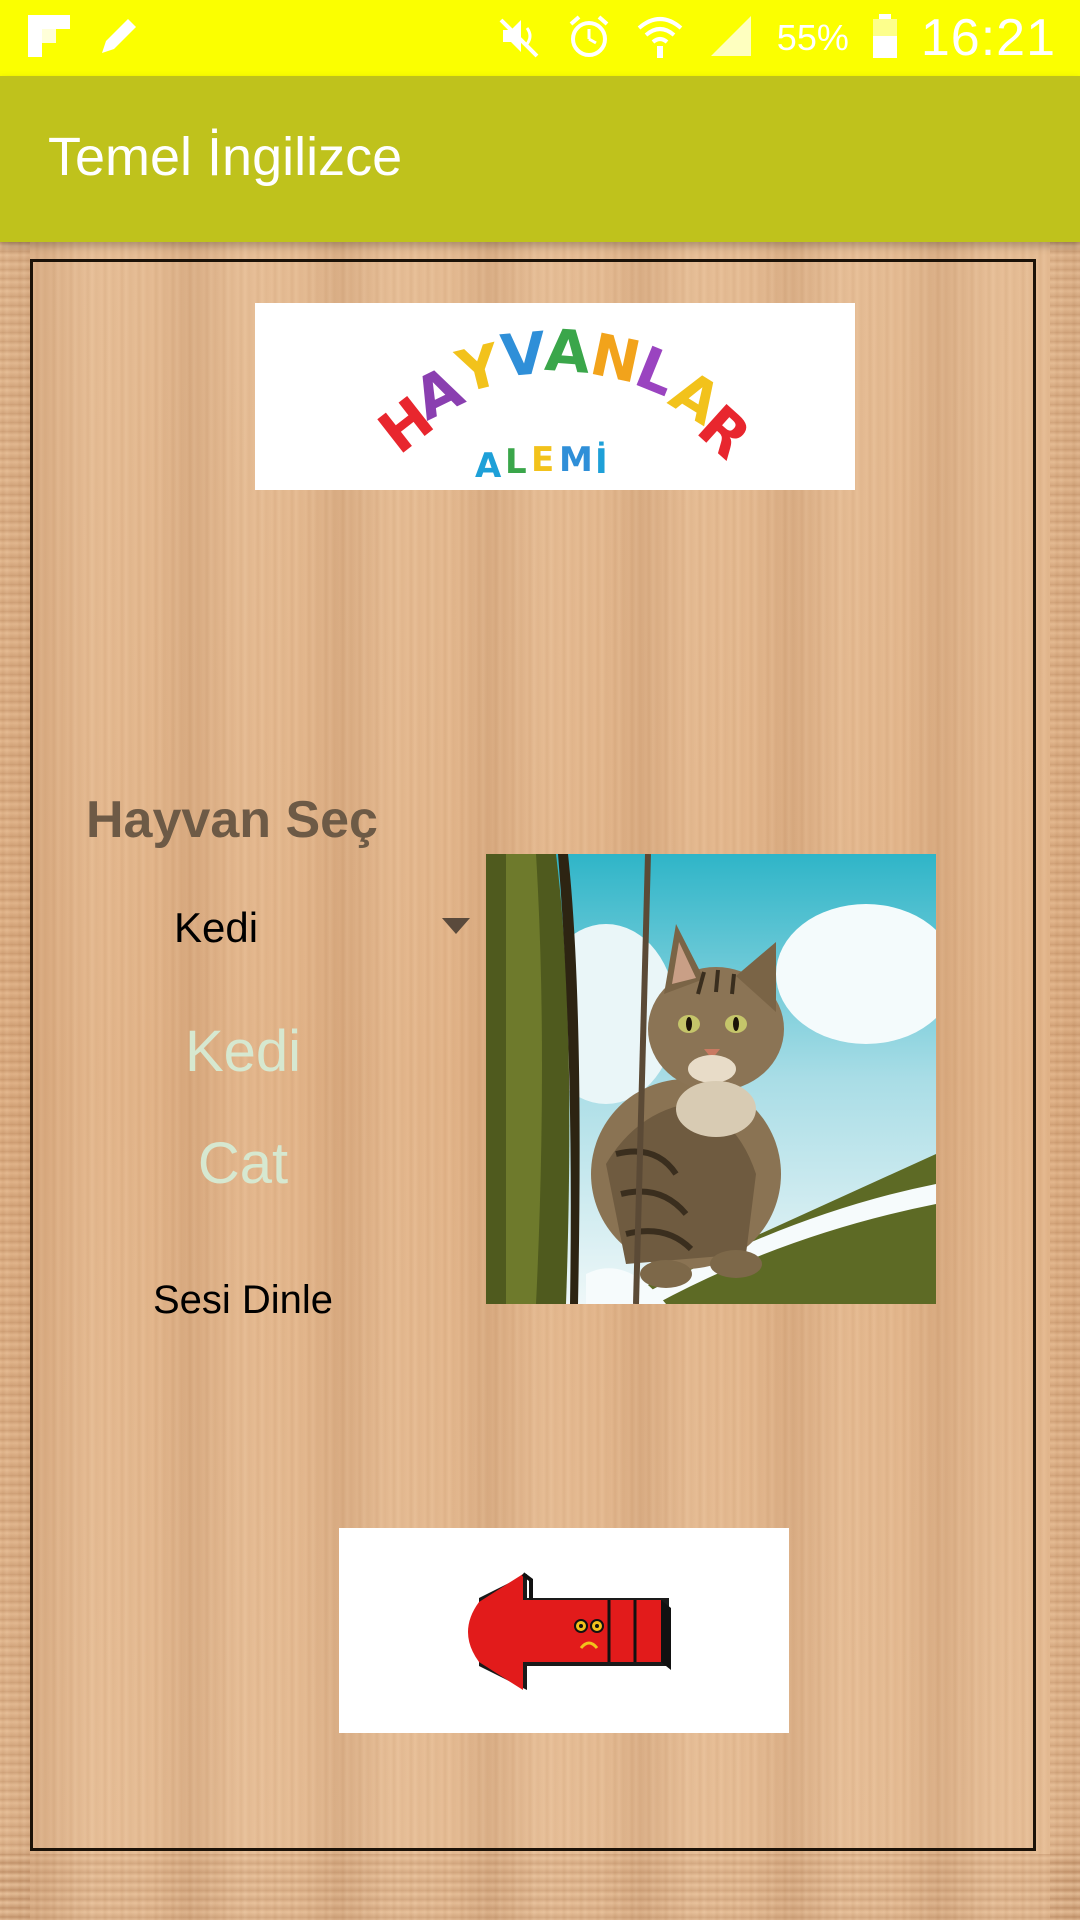  What do you see at coordinates (456, 926) in the screenshot?
I see `dropdown-arrow-icon` at bounding box center [456, 926].